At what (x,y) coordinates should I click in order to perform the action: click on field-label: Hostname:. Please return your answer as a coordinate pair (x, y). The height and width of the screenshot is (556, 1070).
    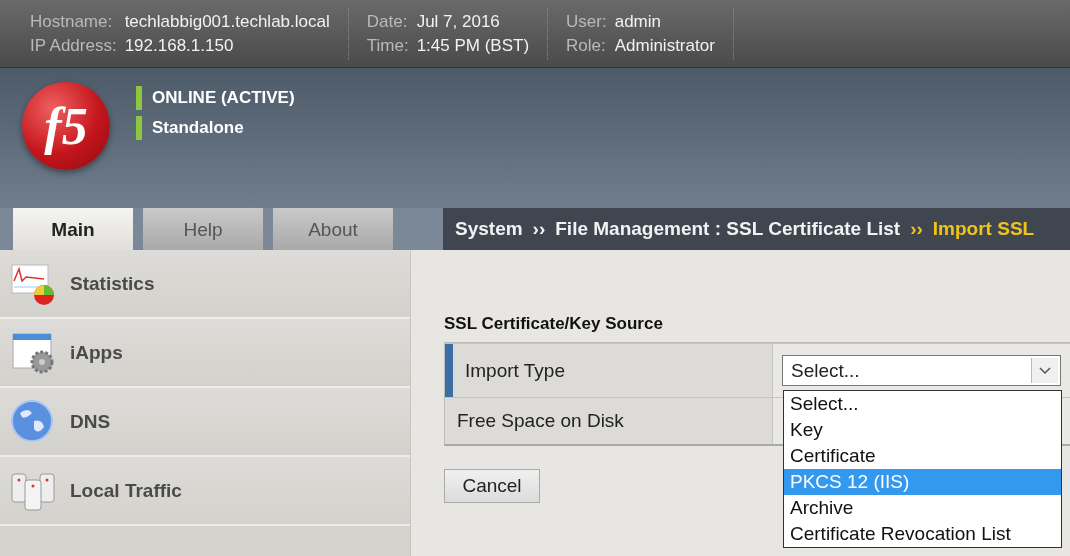
    Looking at the image, I should click on (72, 21).